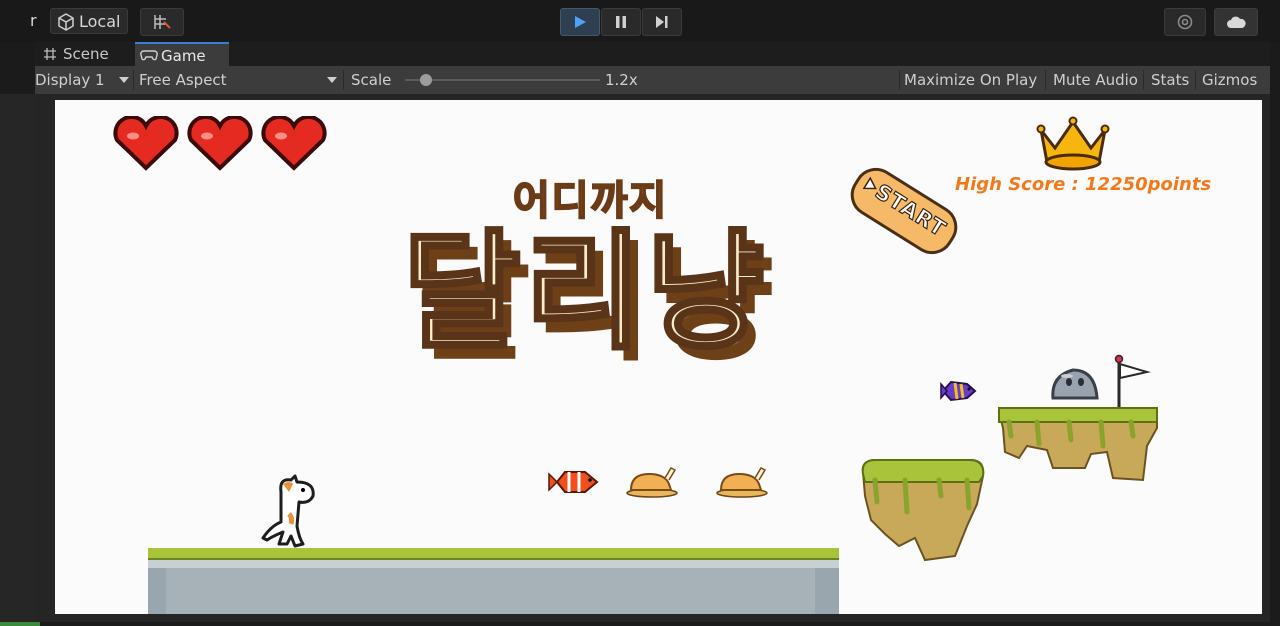  What do you see at coordinates (1073, 143) in the screenshot?
I see `crown-icon` at bounding box center [1073, 143].